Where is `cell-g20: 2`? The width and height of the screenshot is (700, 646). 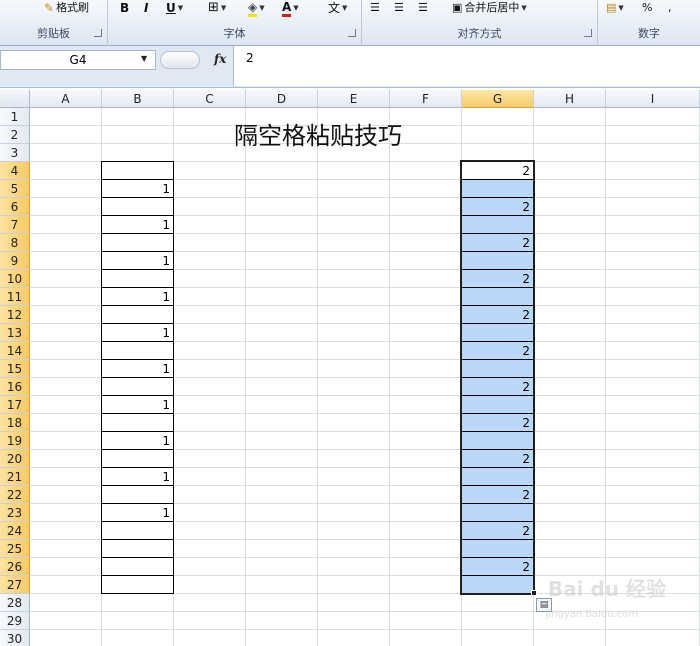
cell-g20: 2 is located at coordinates (497, 458).